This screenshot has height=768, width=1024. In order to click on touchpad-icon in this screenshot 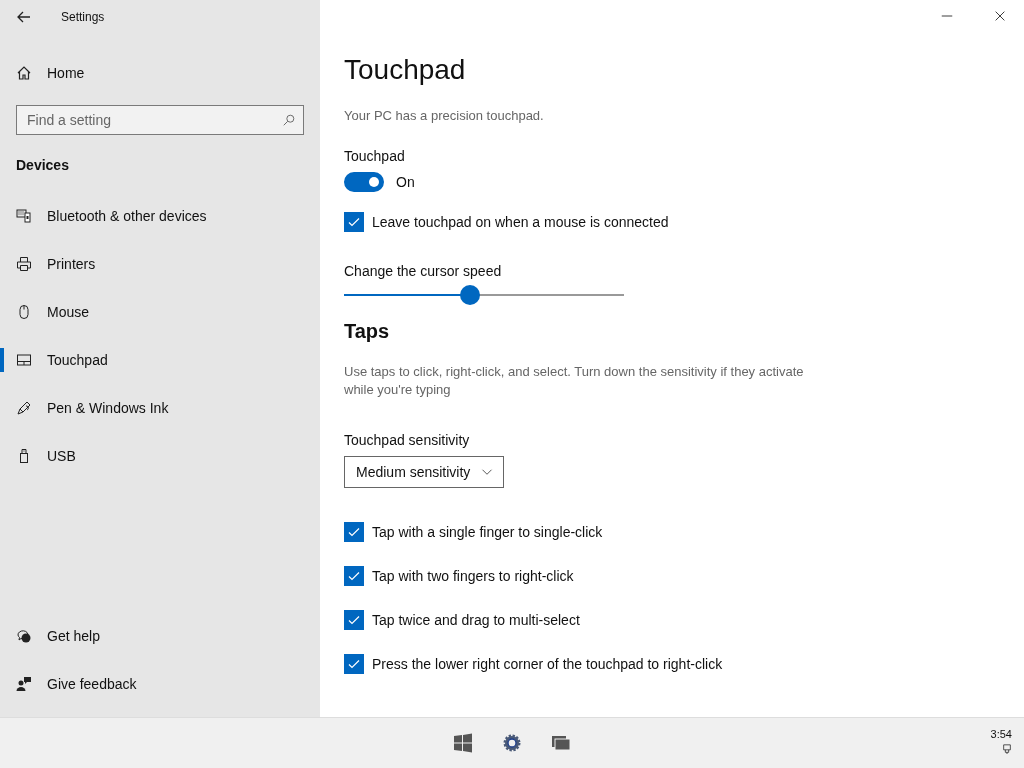, I will do `click(24, 360)`.